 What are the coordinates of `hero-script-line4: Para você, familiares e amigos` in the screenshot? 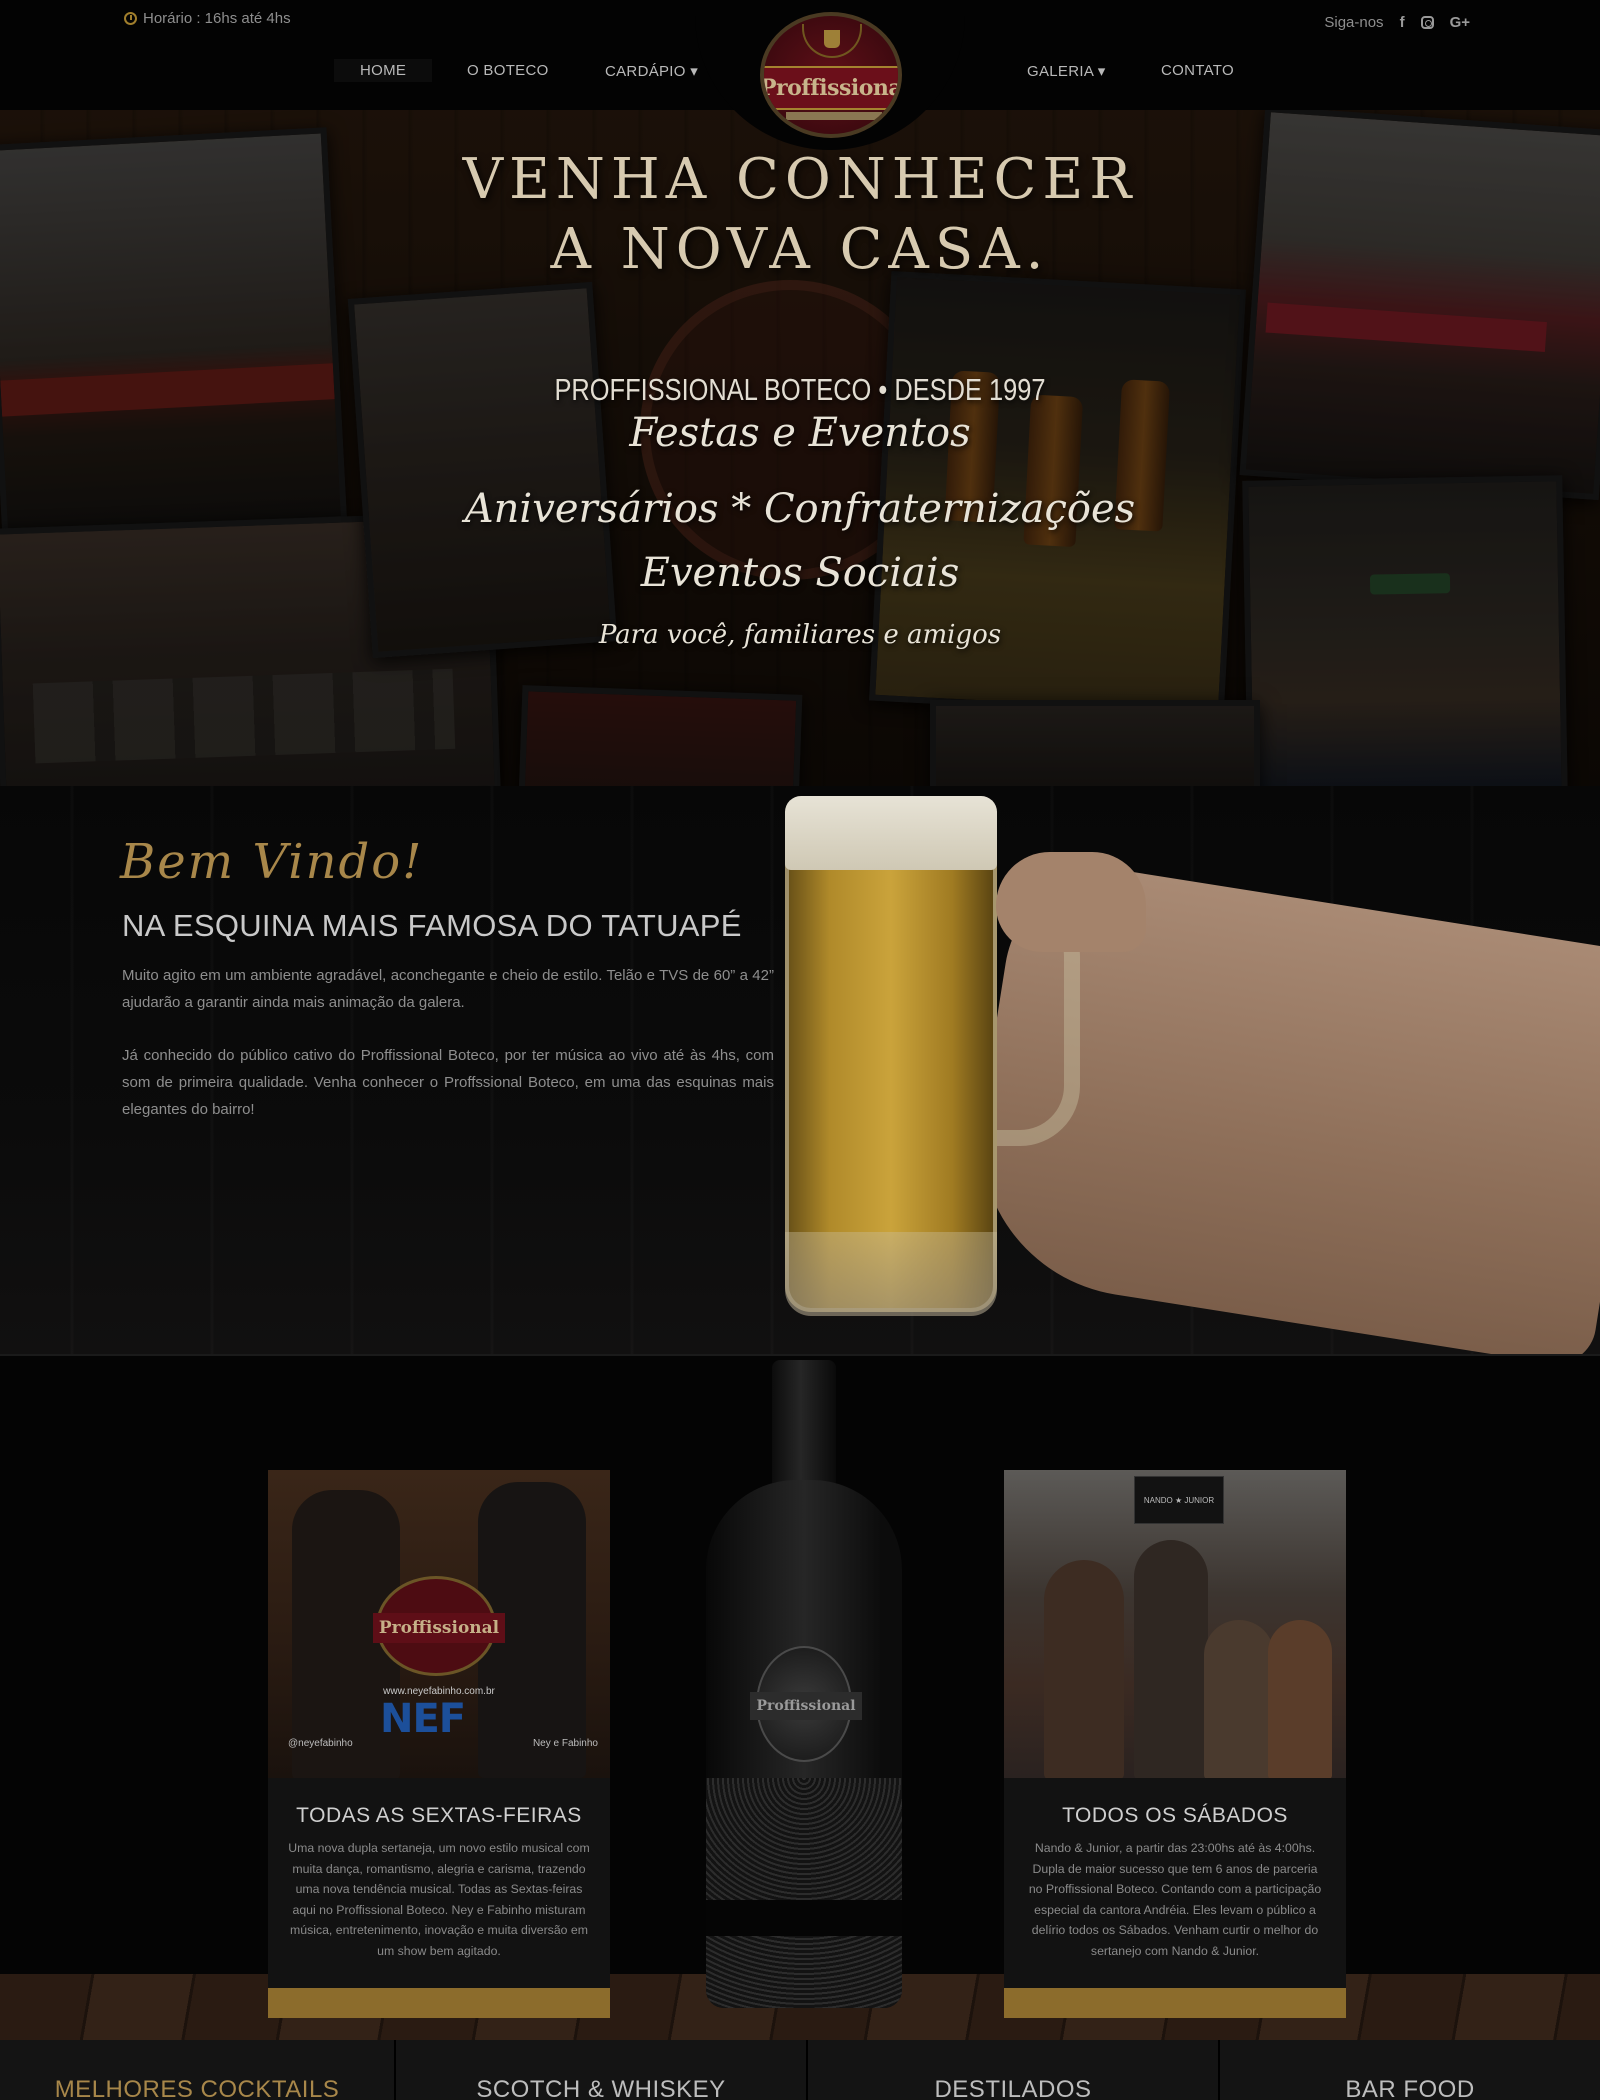 It's located at (800, 635).